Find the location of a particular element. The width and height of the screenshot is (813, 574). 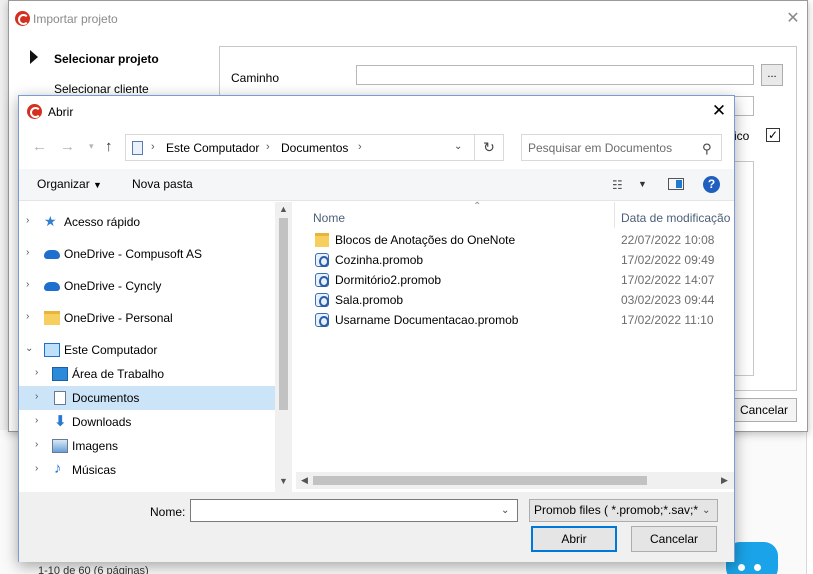

view-options-icon: ☷ is located at coordinates (617, 185).